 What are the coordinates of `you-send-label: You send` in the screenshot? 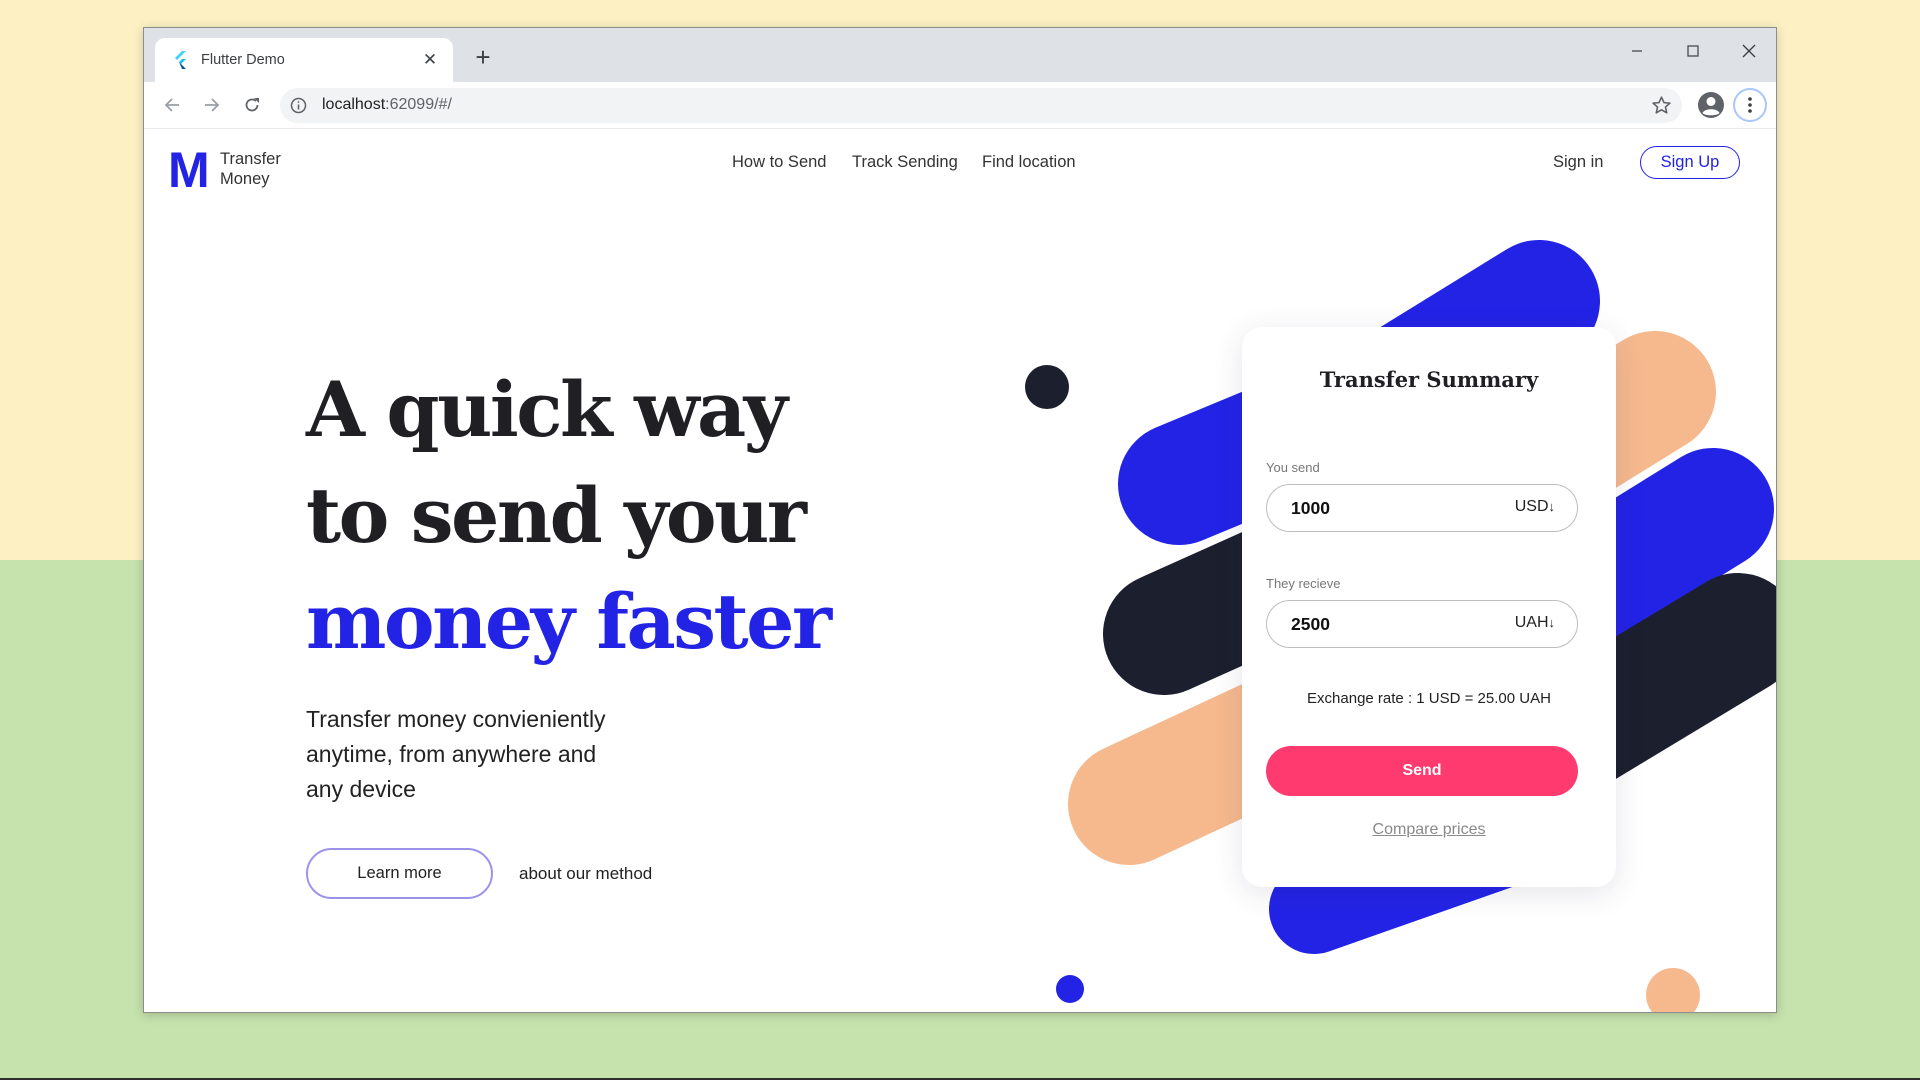 It's located at (1293, 467).